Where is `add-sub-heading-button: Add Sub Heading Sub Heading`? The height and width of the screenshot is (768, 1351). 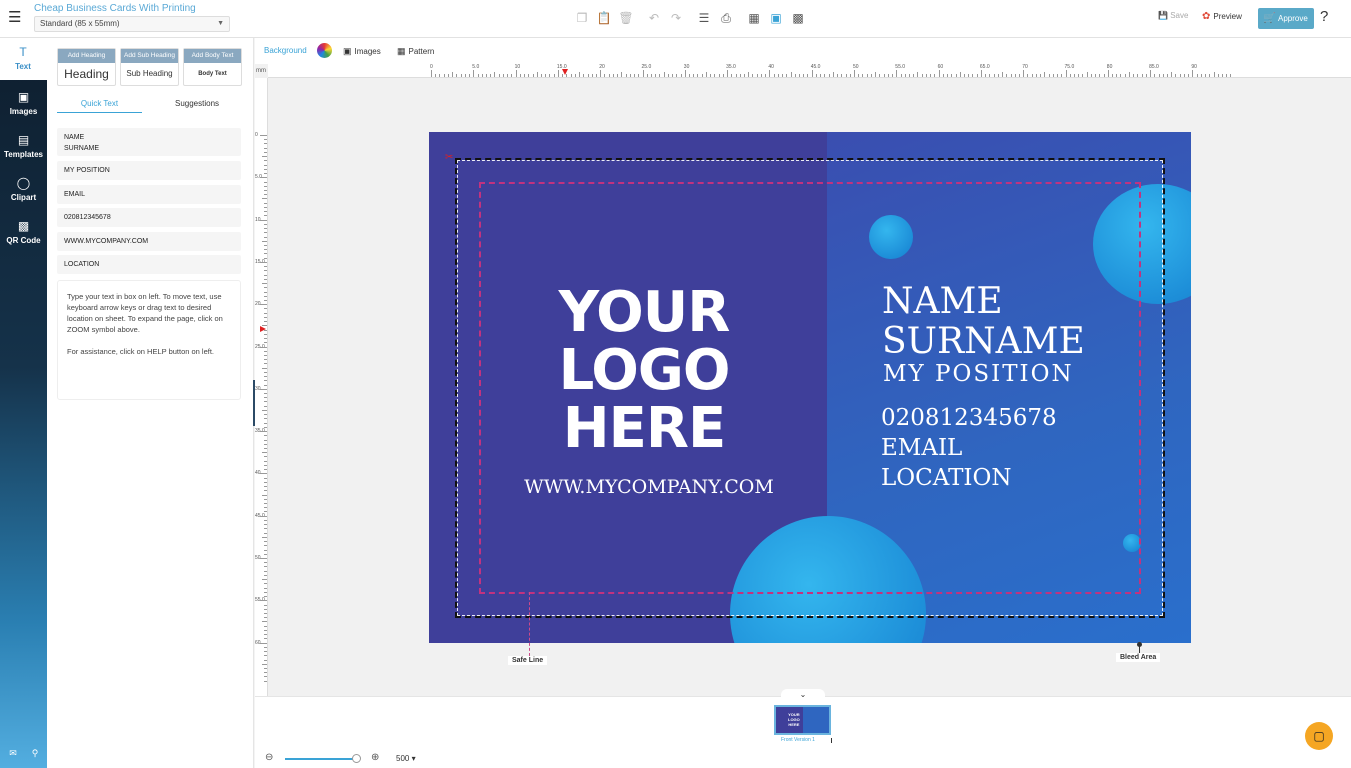 add-sub-heading-button: Add Sub Heading Sub Heading is located at coordinates (149, 67).